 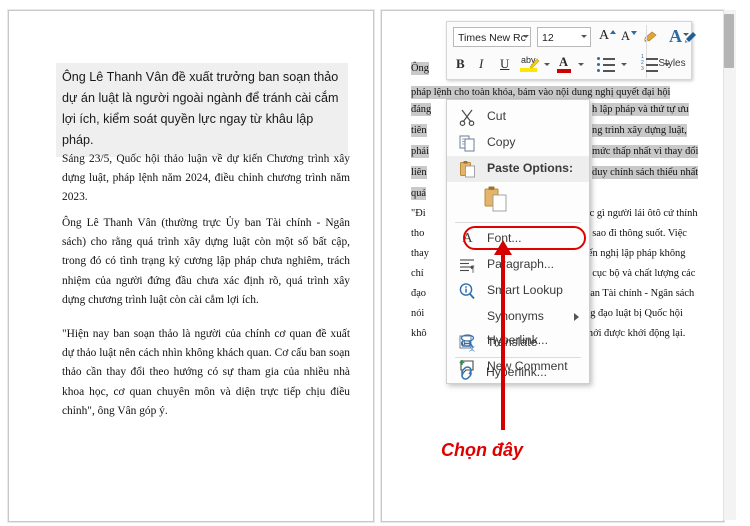 What do you see at coordinates (564, 71) in the screenshot?
I see `font-color-bar` at bounding box center [564, 71].